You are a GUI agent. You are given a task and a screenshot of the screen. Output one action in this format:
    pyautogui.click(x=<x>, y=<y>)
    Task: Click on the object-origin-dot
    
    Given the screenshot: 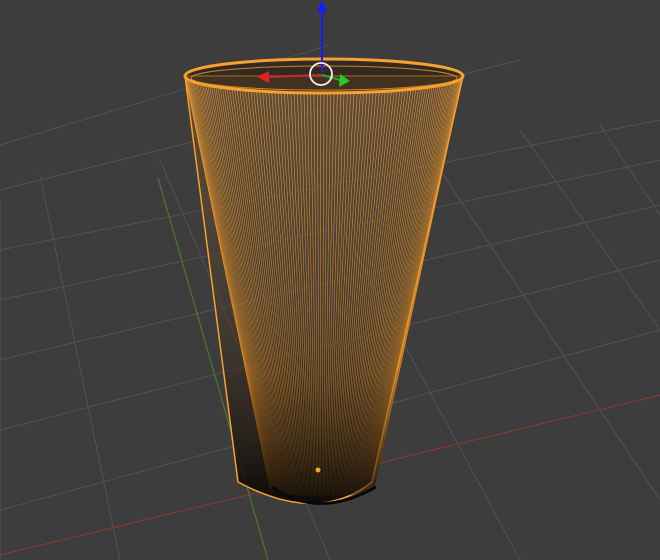 What is the action you would take?
    pyautogui.click(x=318, y=470)
    